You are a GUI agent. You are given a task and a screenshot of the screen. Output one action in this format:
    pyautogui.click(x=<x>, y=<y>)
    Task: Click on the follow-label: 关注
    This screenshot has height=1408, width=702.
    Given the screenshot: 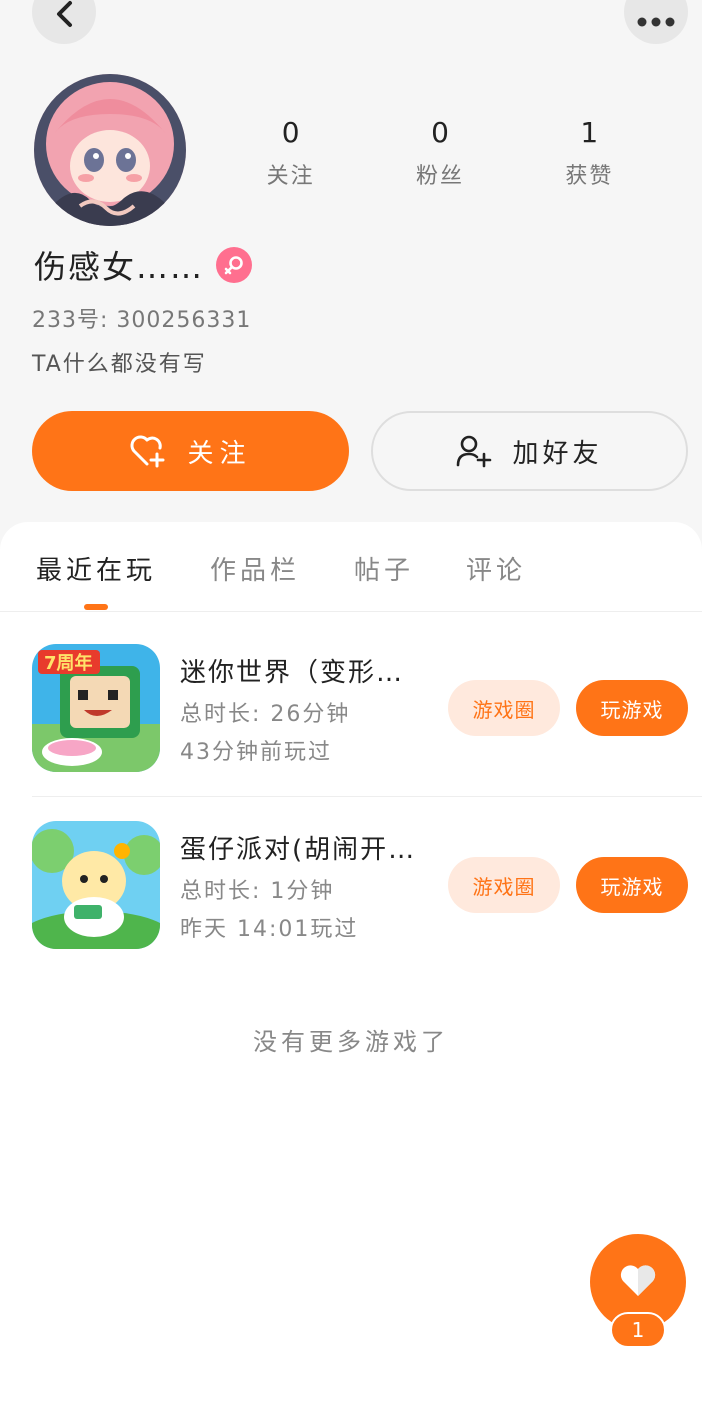 What is the action you would take?
    pyautogui.click(x=219, y=452)
    